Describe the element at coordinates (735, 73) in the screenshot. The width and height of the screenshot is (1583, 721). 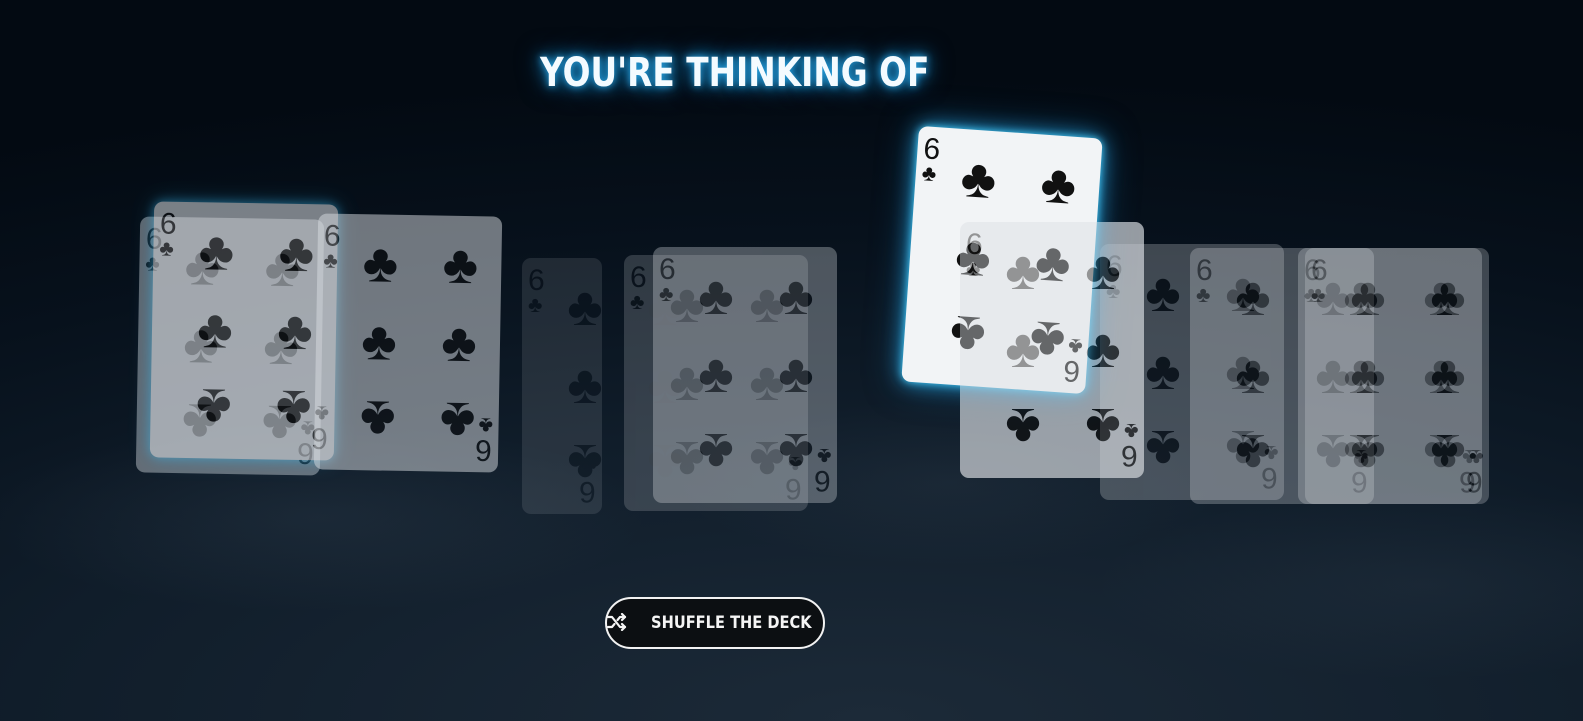
I see `page-title: YOU'RE THINKING OF` at that location.